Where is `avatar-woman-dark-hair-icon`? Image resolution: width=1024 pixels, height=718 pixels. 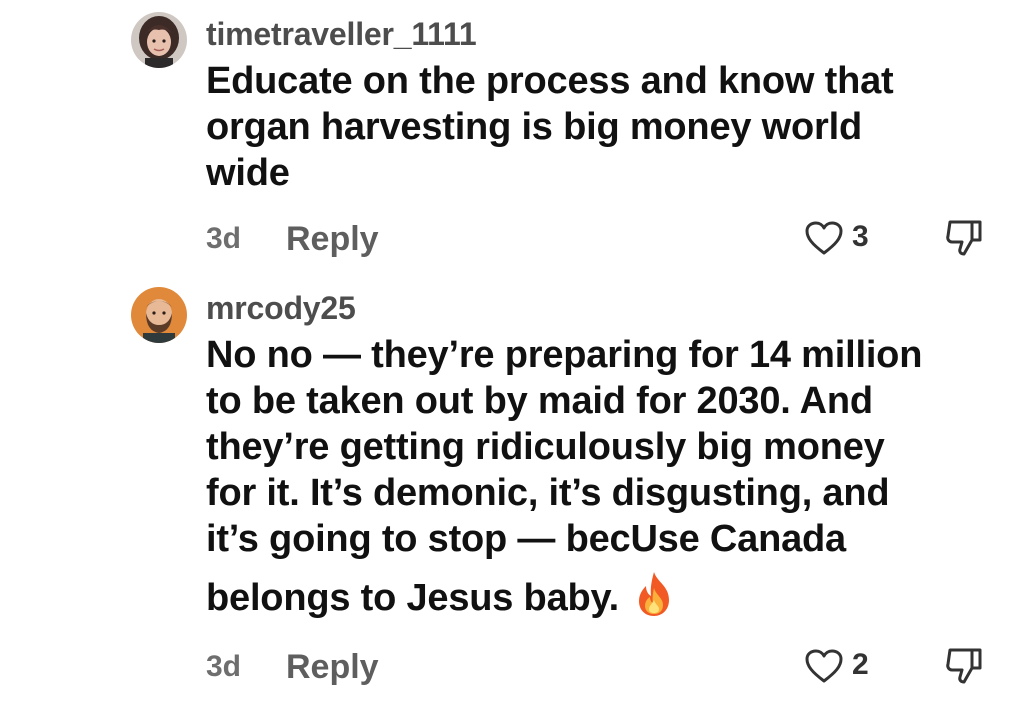 avatar-woman-dark-hair-icon is located at coordinates (159, 40).